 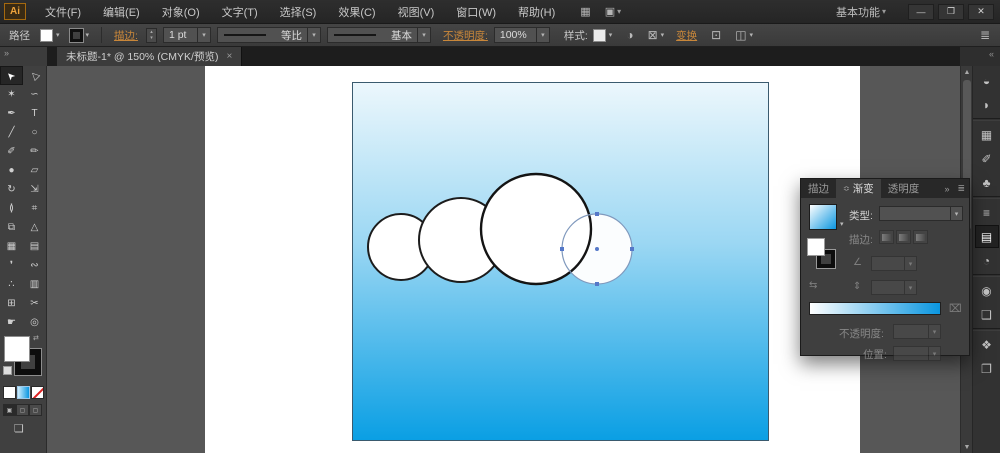 What do you see at coordinates (987, 290) in the screenshot?
I see `appearance-icon: ◉` at bounding box center [987, 290].